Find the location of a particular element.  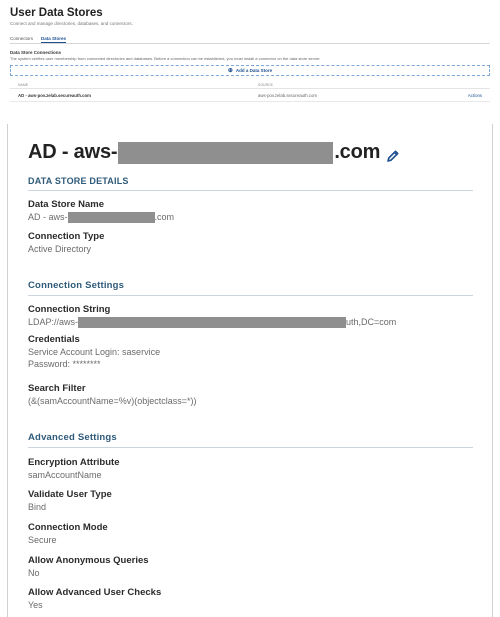

credentials-password: Password: ******** is located at coordinates (64, 364).